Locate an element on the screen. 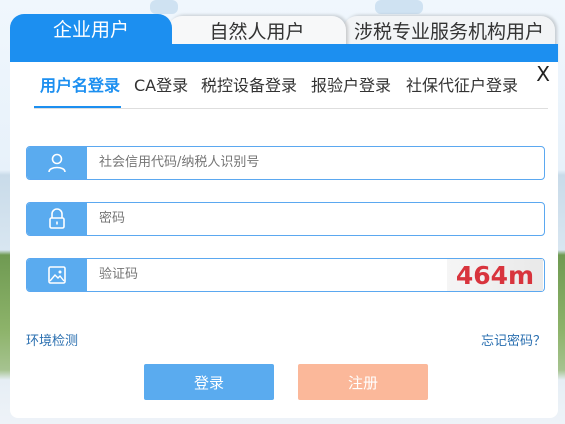 This screenshot has width=565, height=424. login-button: 登录 is located at coordinates (209, 382).